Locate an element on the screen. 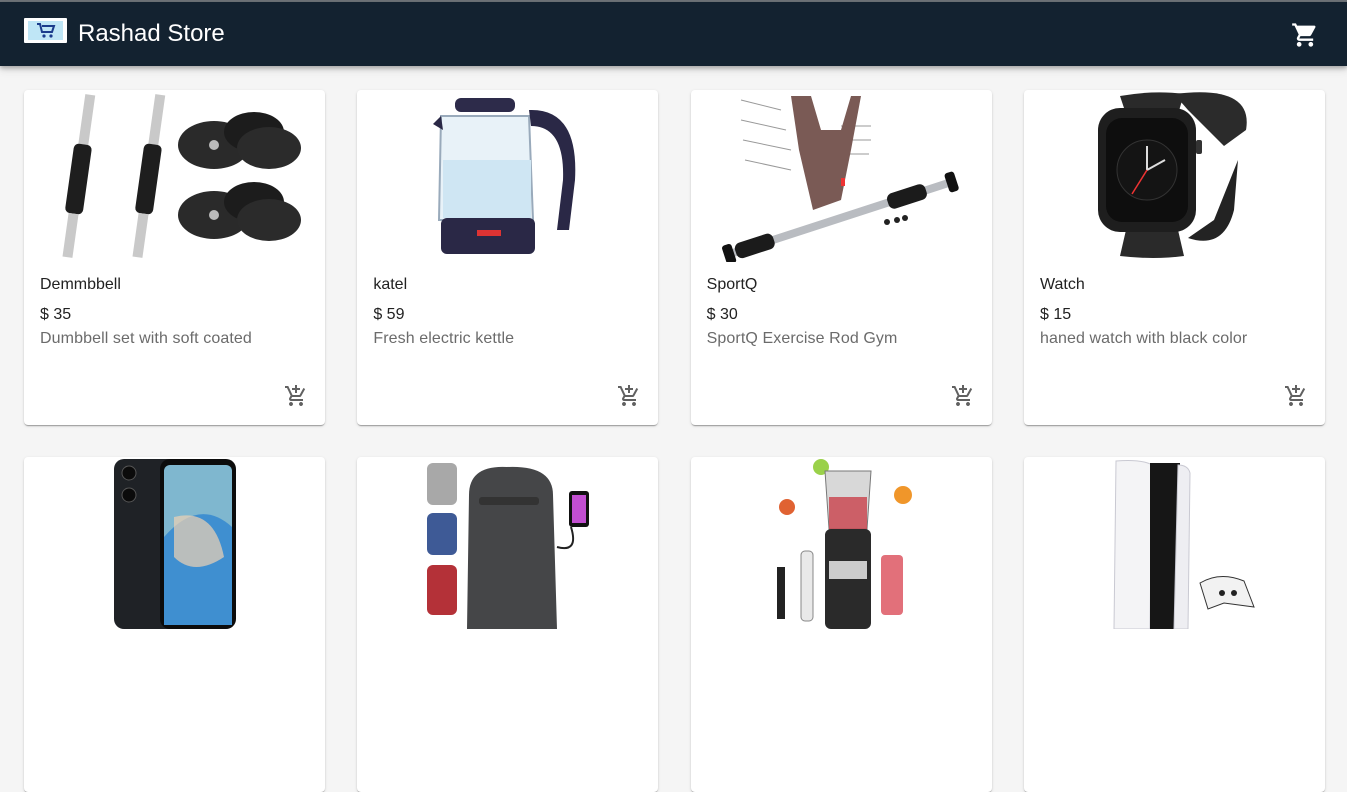 This screenshot has width=1347, height=792. product-description: Dumbbell set with soft coated is located at coordinates (146, 338).